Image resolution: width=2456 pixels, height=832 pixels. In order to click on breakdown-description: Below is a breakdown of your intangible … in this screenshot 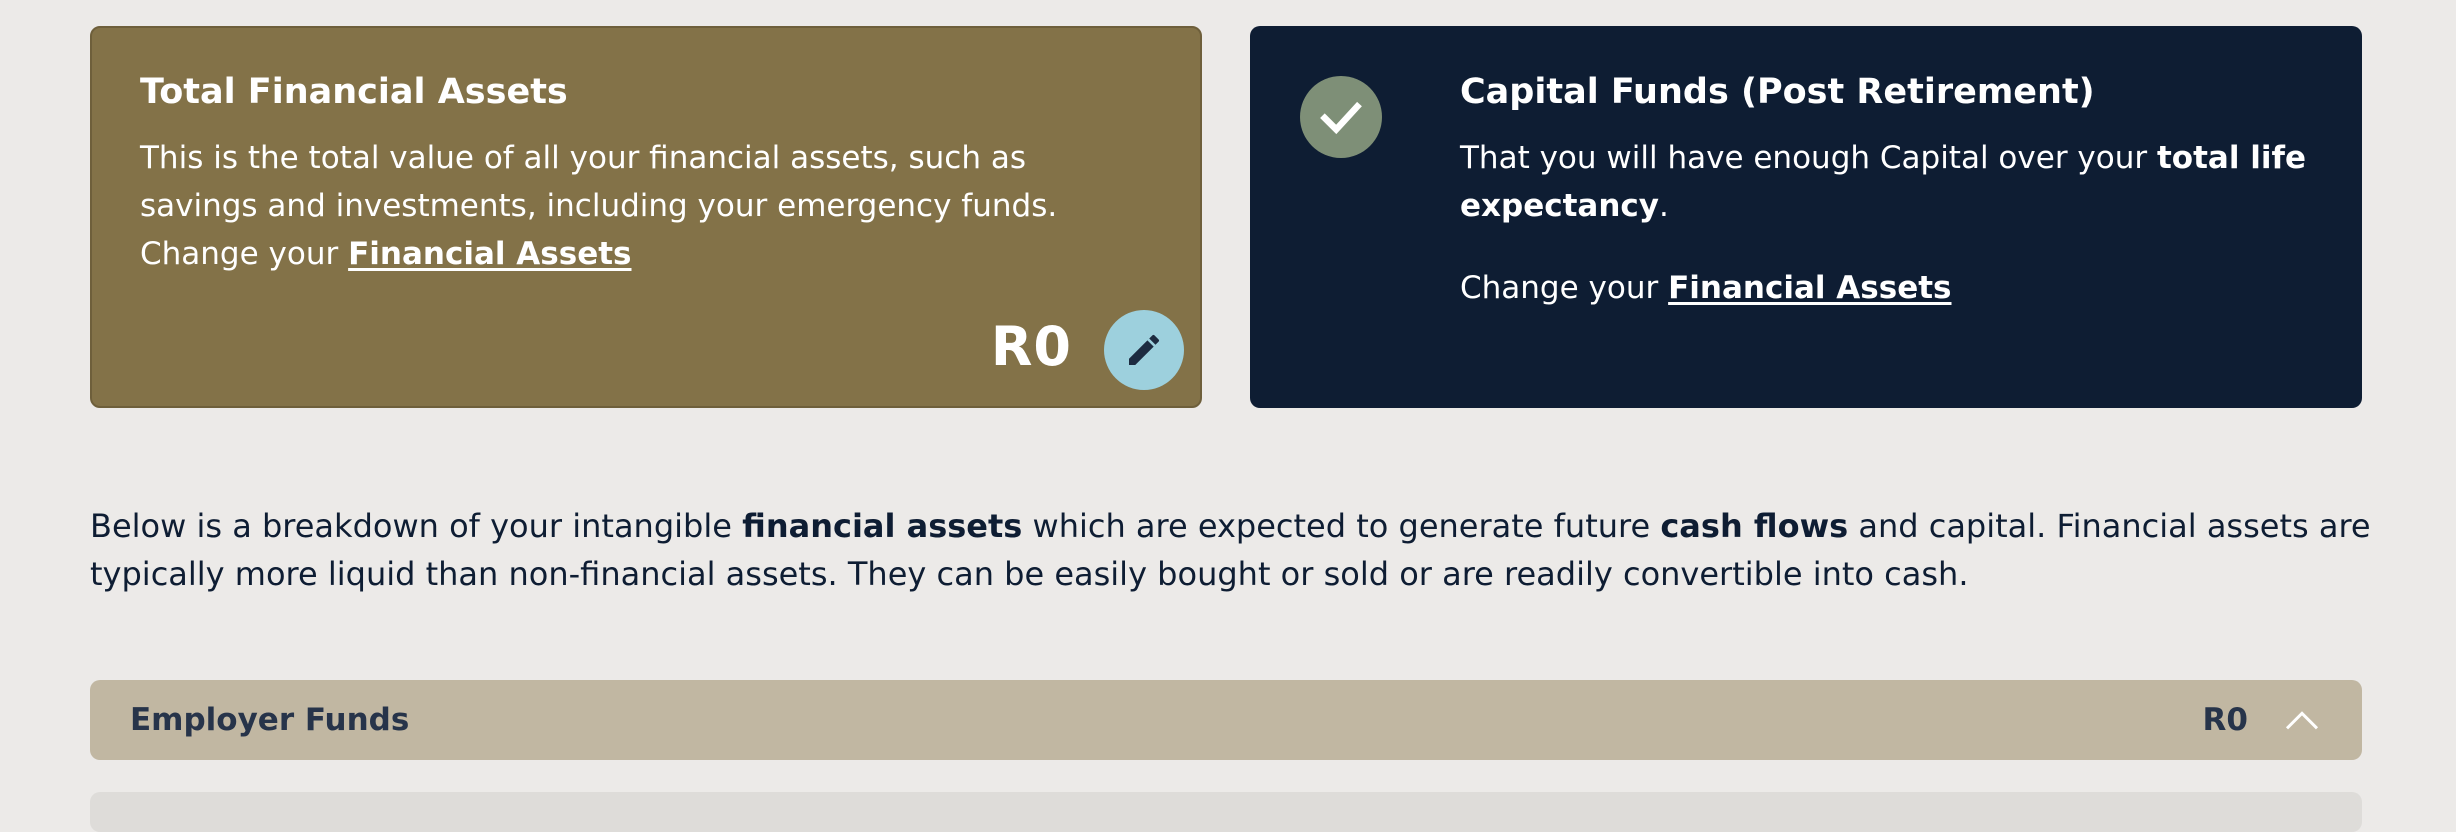, I will do `click(1235, 550)`.